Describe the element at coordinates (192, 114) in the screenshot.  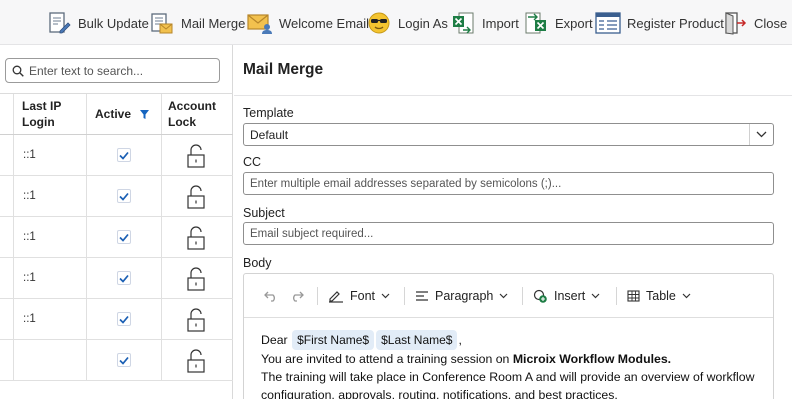
I see `col-account-lock: Account Lock` at that location.